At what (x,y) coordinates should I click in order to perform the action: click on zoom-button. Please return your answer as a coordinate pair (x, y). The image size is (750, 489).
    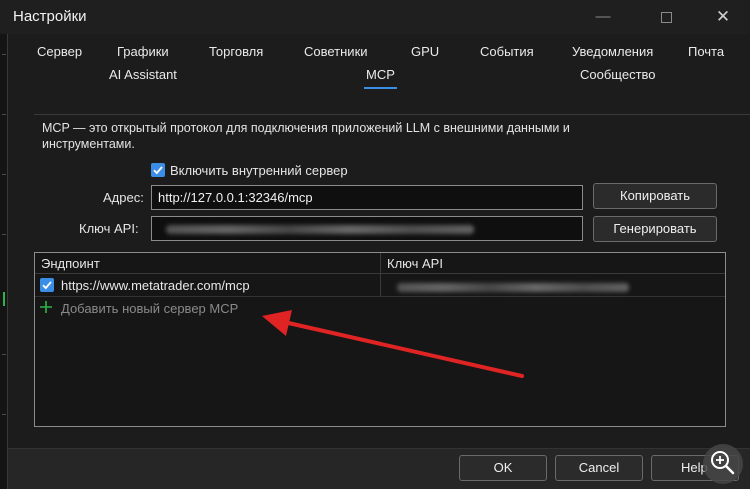
    Looking at the image, I should click on (723, 464).